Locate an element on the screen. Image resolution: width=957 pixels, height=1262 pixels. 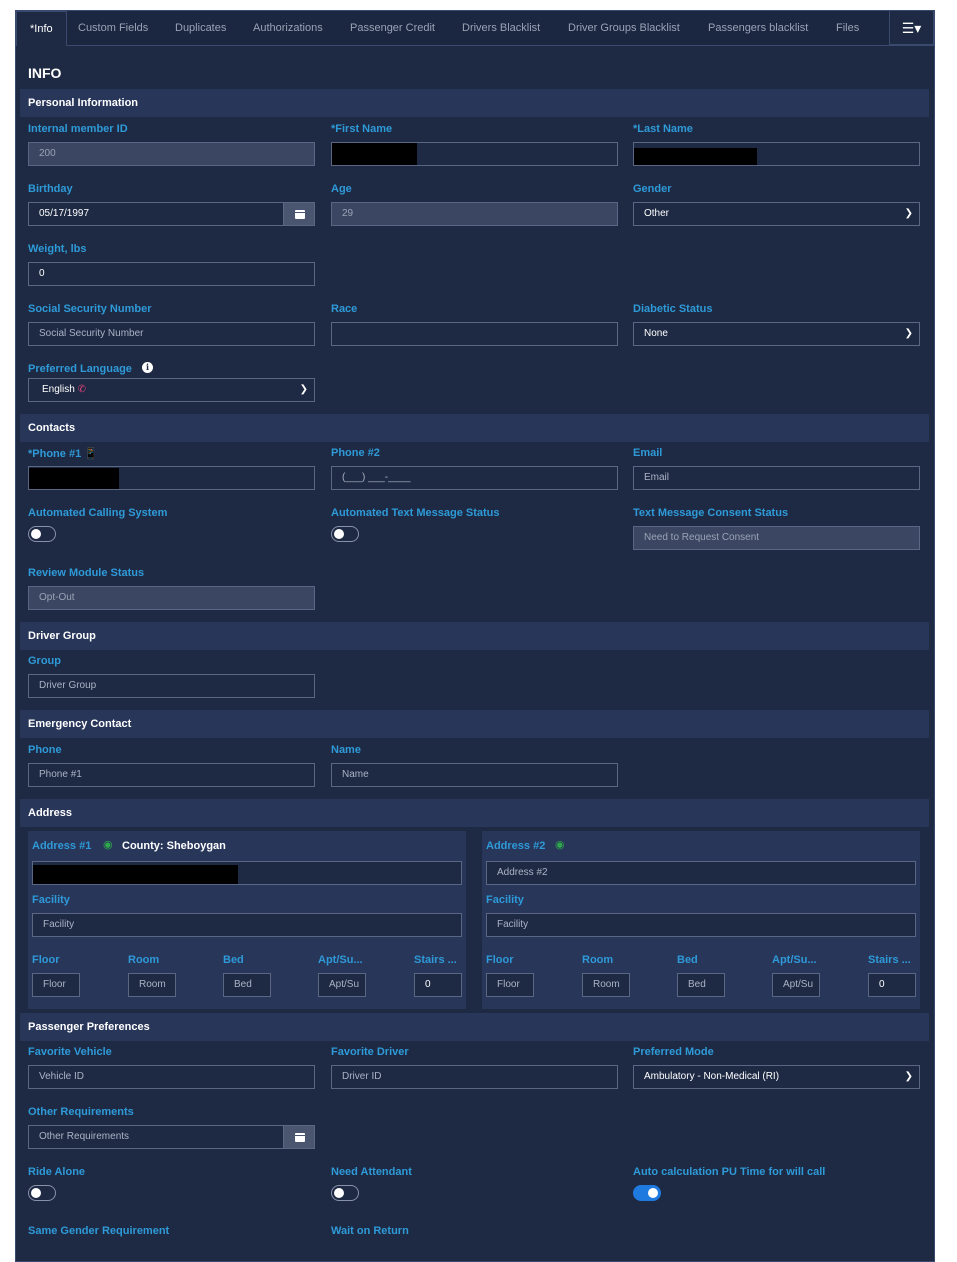
race-label: Race is located at coordinates (344, 309).